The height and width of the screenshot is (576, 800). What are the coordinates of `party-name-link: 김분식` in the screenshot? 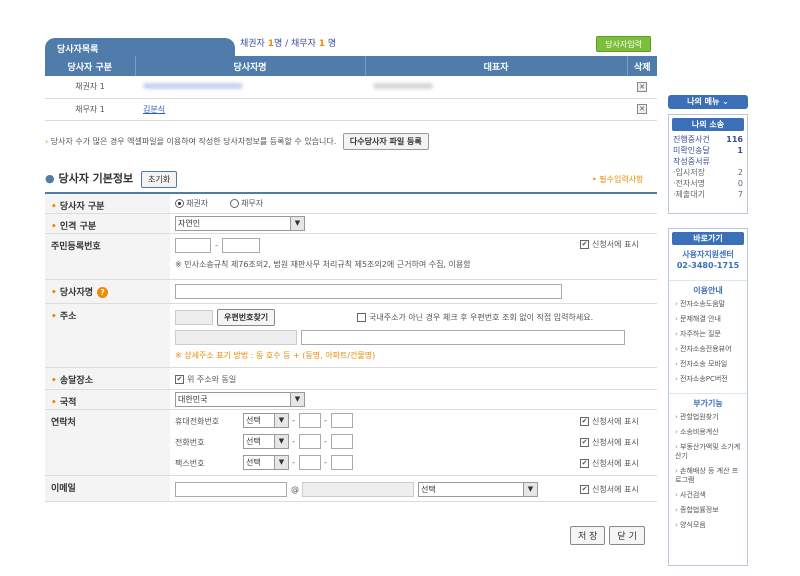 It's located at (154, 109).